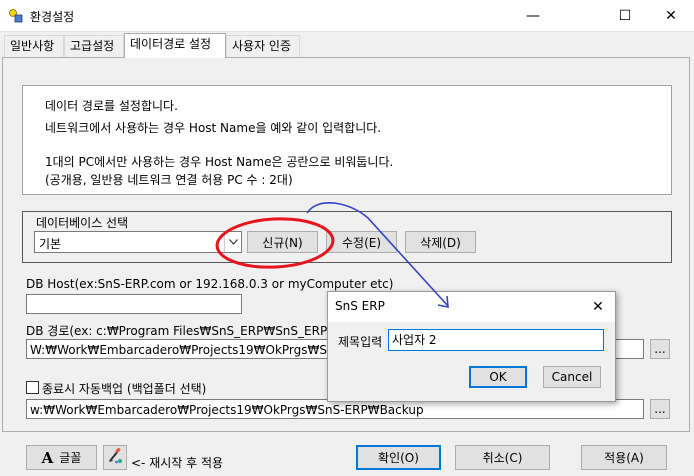 This screenshot has width=694, height=476. What do you see at coordinates (175, 45) in the screenshot?
I see `tab-data-path: 데이터경로 설정` at bounding box center [175, 45].